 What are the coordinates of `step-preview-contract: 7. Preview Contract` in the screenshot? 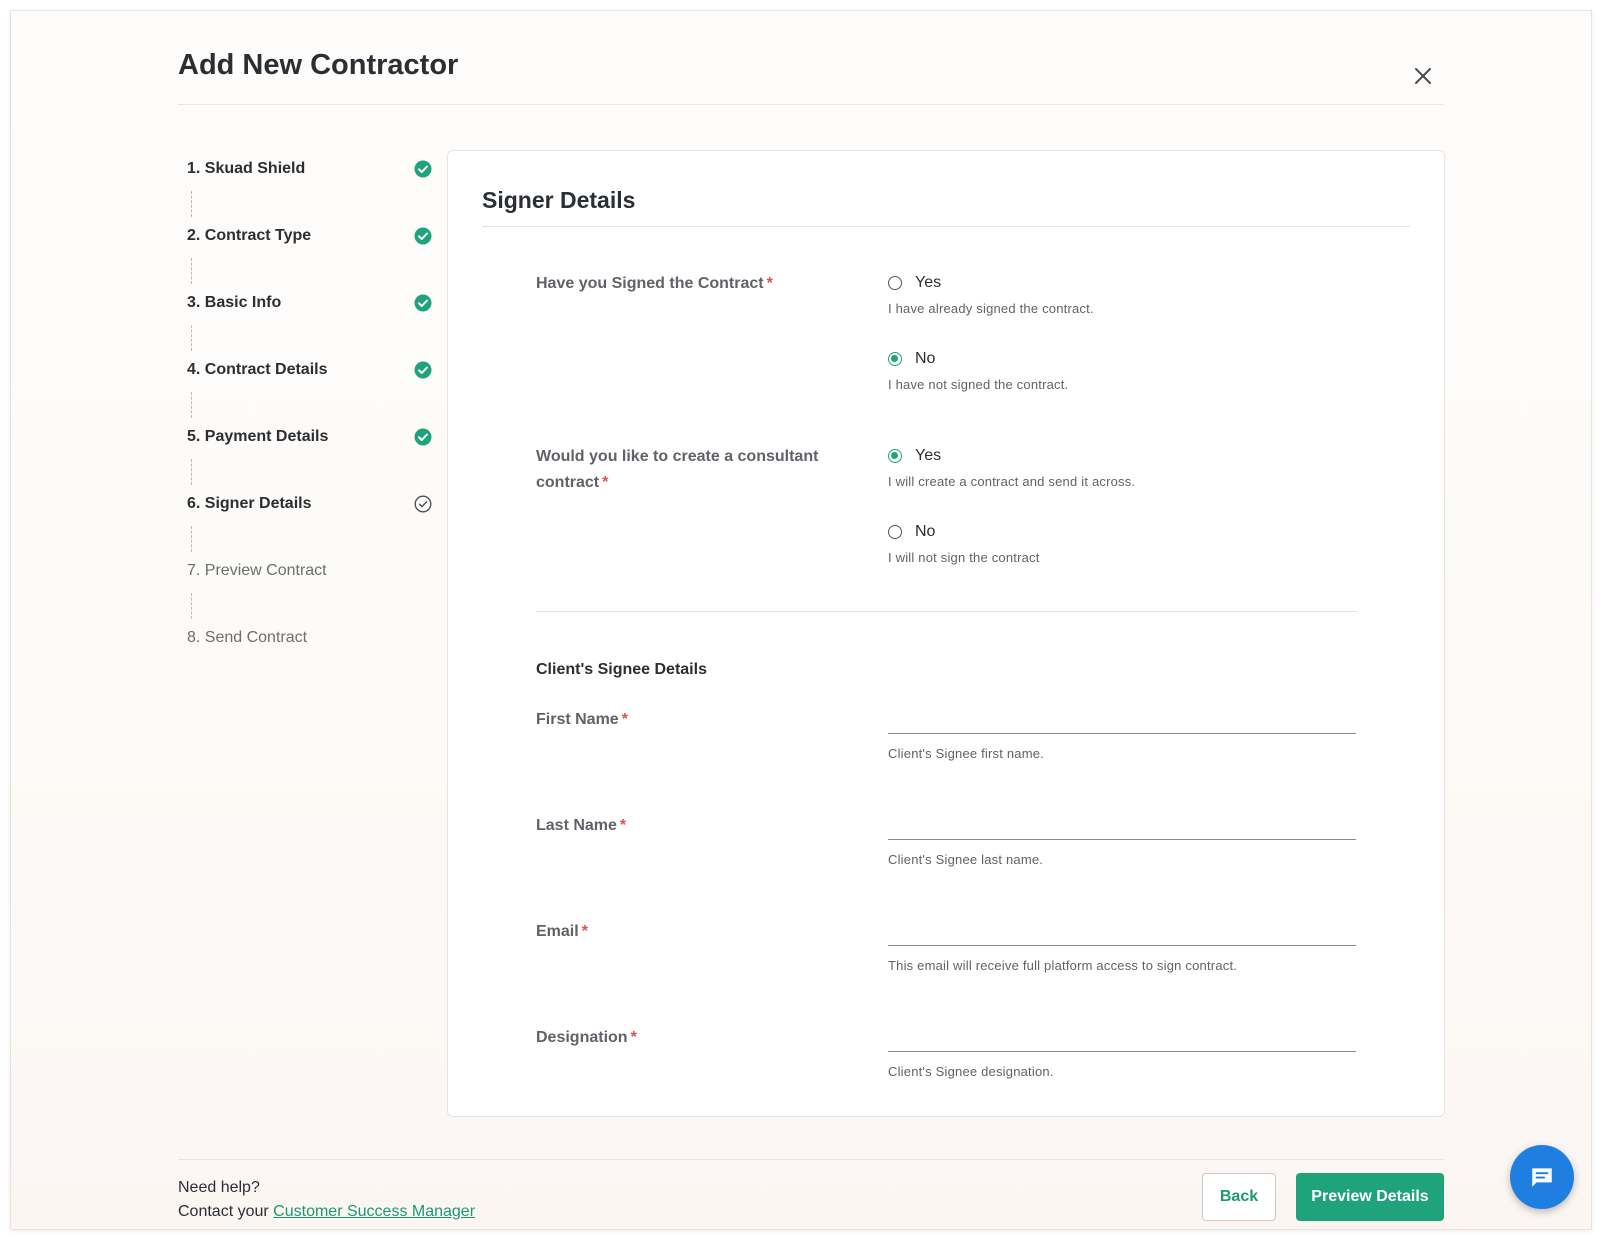 It's located at (309, 571).